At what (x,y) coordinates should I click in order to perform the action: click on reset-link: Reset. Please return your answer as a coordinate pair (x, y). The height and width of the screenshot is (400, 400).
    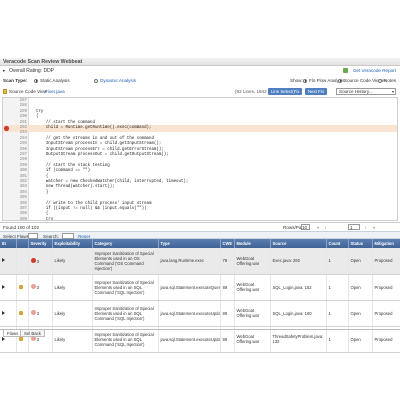
    Looking at the image, I should click on (84, 236).